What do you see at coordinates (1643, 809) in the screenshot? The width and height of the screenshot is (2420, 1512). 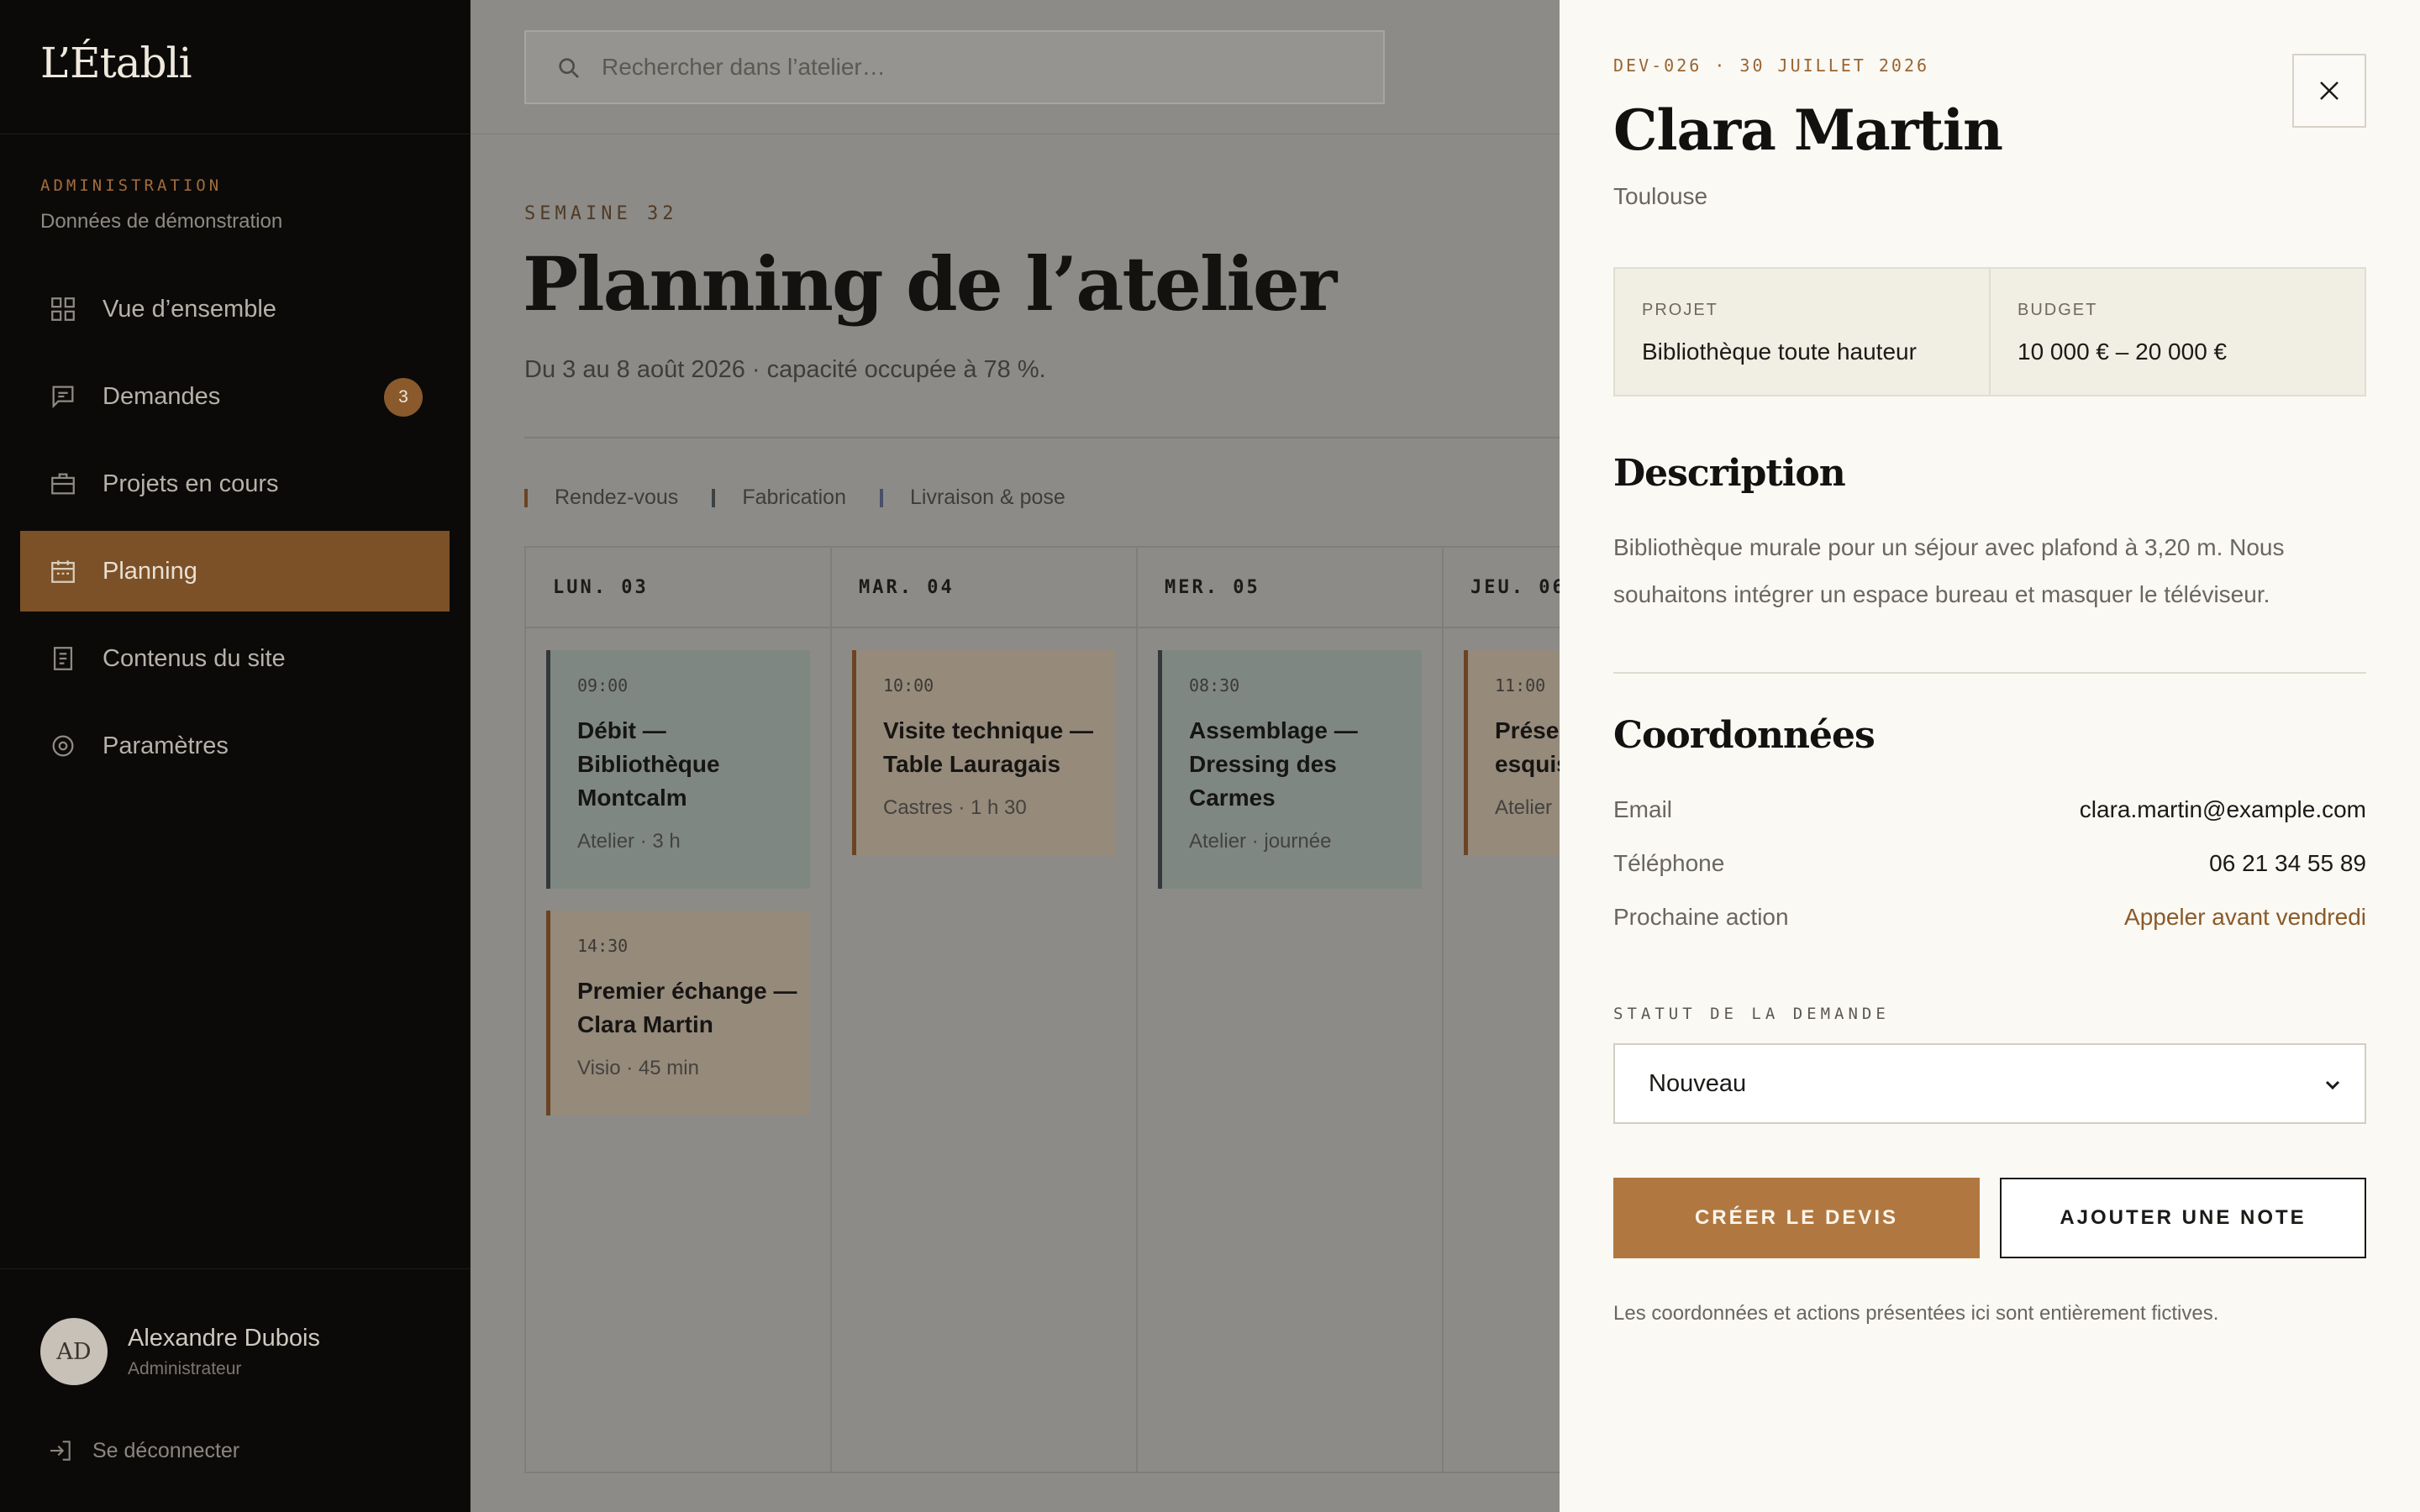 I see `email-label: Email` at bounding box center [1643, 809].